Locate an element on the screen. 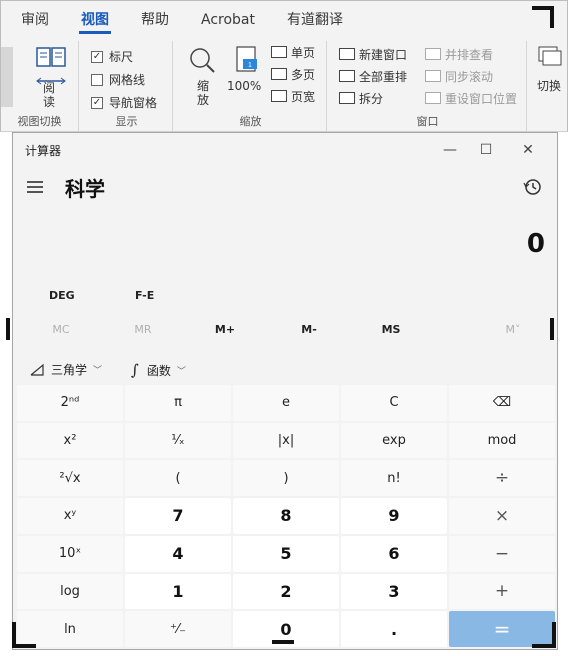  equals-button: = is located at coordinates (502, 629).